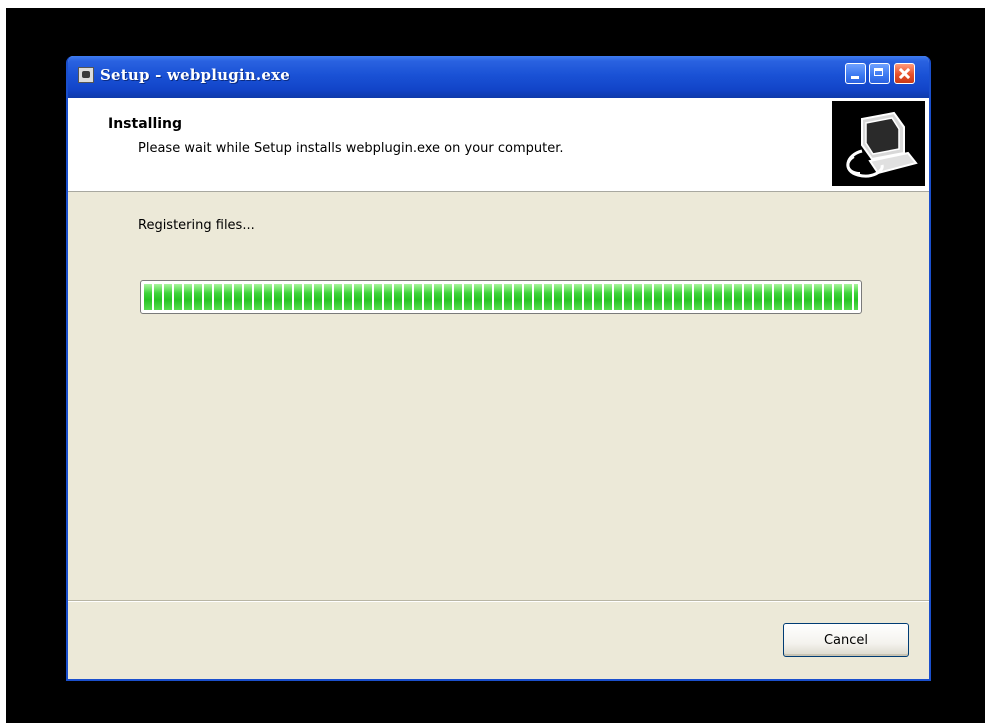 The height and width of the screenshot is (723, 985). I want to click on minimize-button, so click(855, 73).